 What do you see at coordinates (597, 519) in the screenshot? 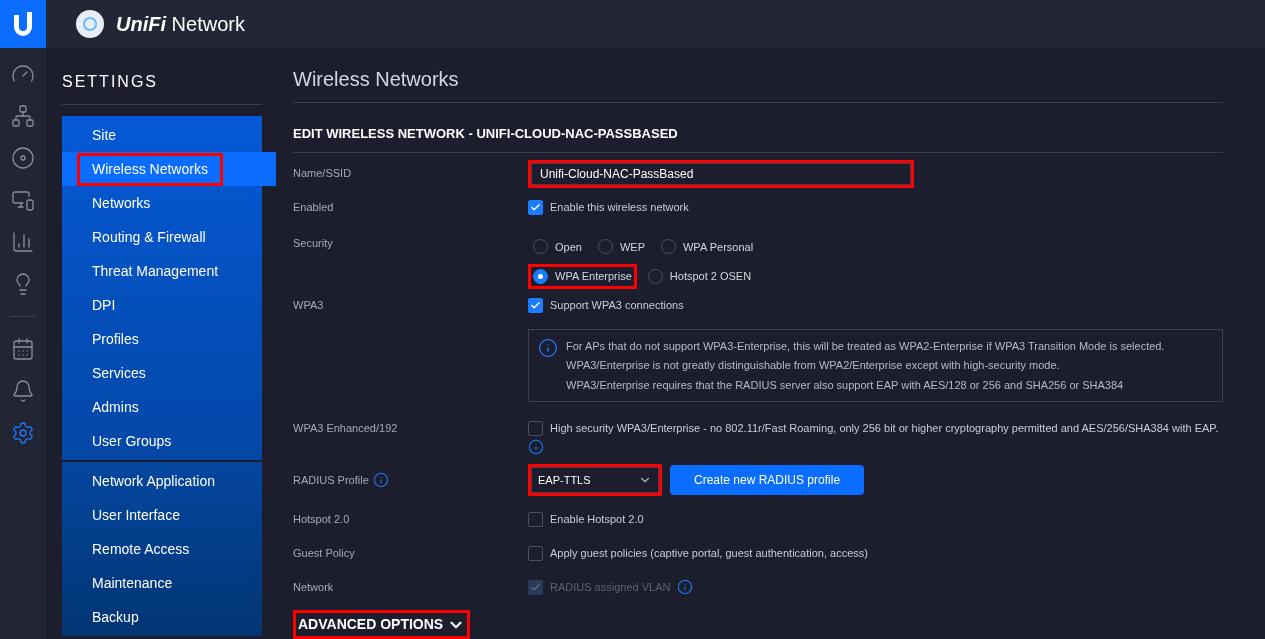
I see `checkbox-label: Enable Hotspot 2.0` at bounding box center [597, 519].